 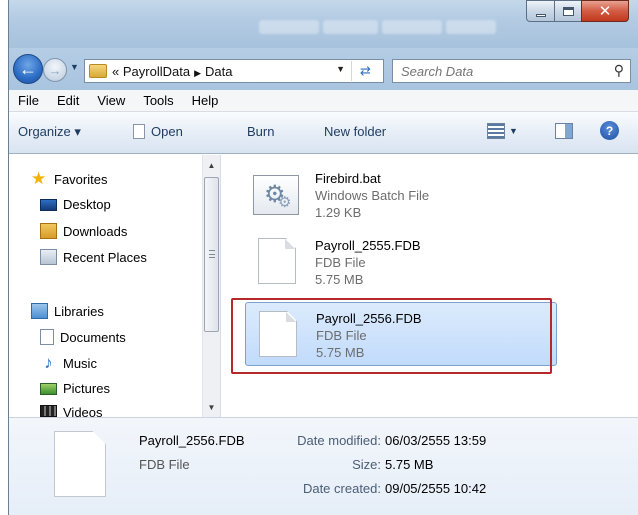 I want to click on minimize-icon, so click(x=540, y=15).